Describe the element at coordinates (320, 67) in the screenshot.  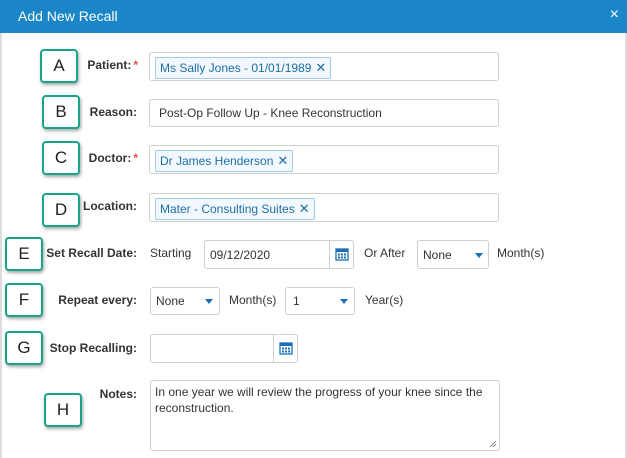
I see `remove-patient-icon: ✕` at that location.